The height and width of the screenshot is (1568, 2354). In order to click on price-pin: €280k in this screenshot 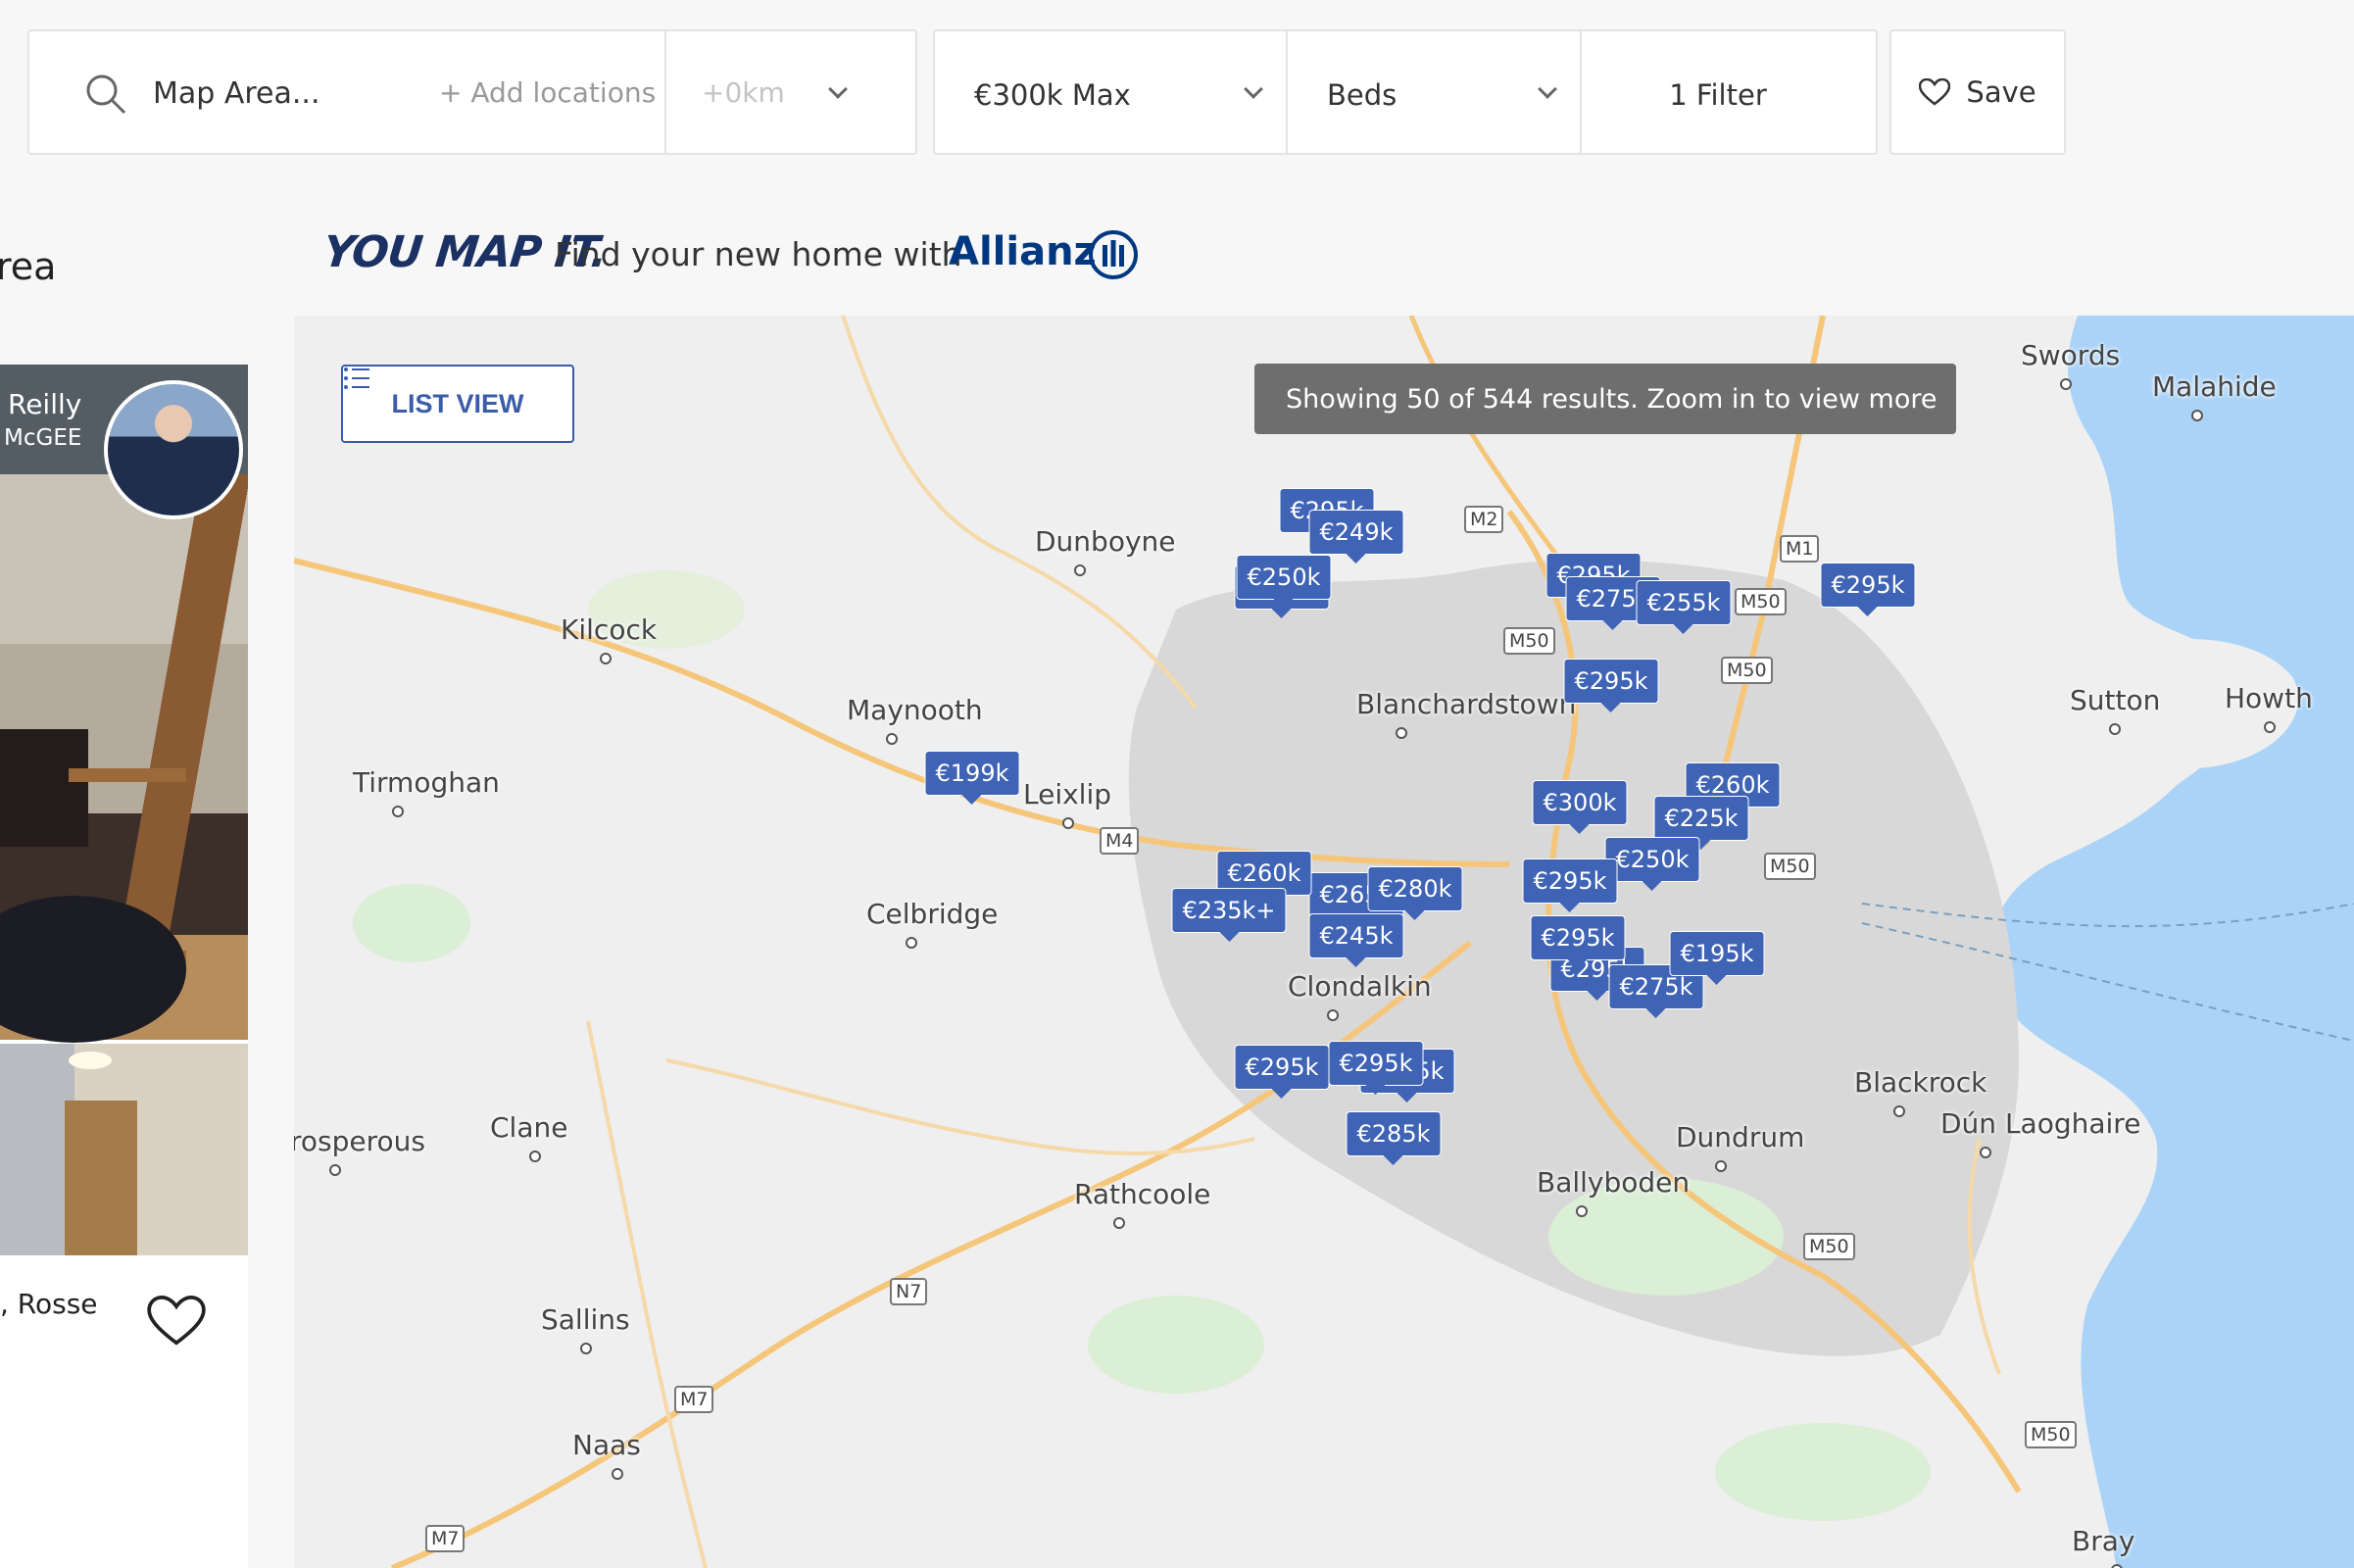, I will do `click(1415, 893)`.